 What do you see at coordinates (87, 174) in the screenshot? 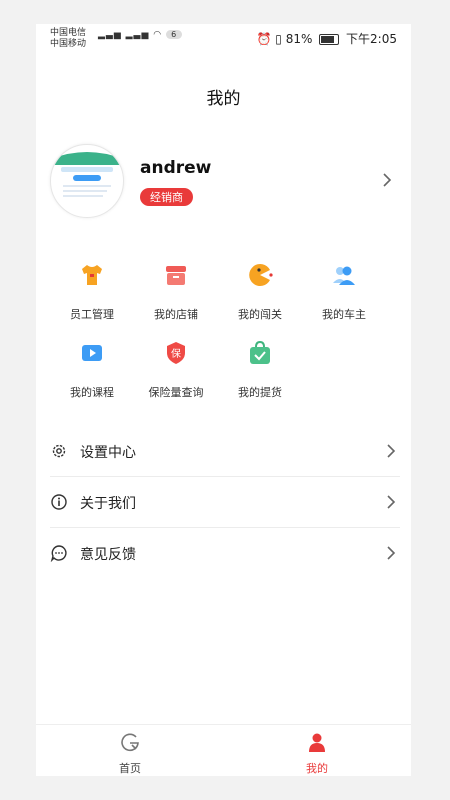
I see `avatar-image` at bounding box center [87, 174].